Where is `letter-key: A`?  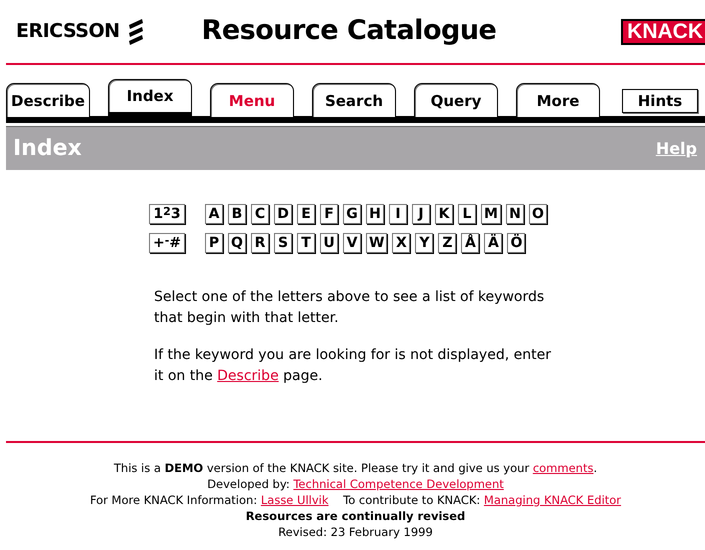 letter-key: A is located at coordinates (214, 214).